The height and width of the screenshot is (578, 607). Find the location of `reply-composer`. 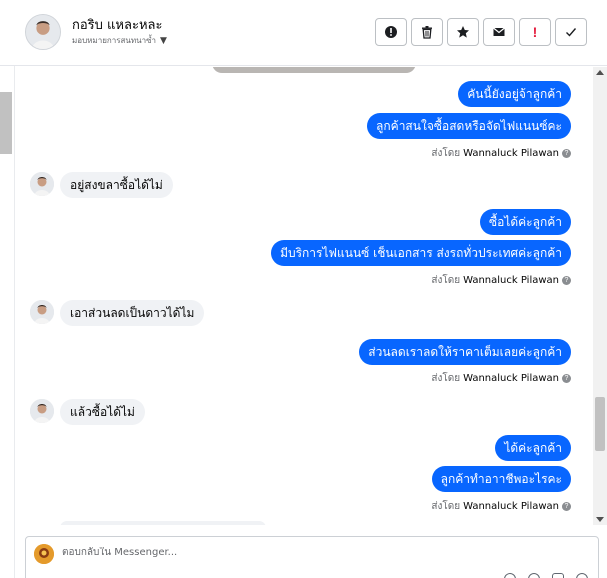

reply-composer is located at coordinates (312, 557).